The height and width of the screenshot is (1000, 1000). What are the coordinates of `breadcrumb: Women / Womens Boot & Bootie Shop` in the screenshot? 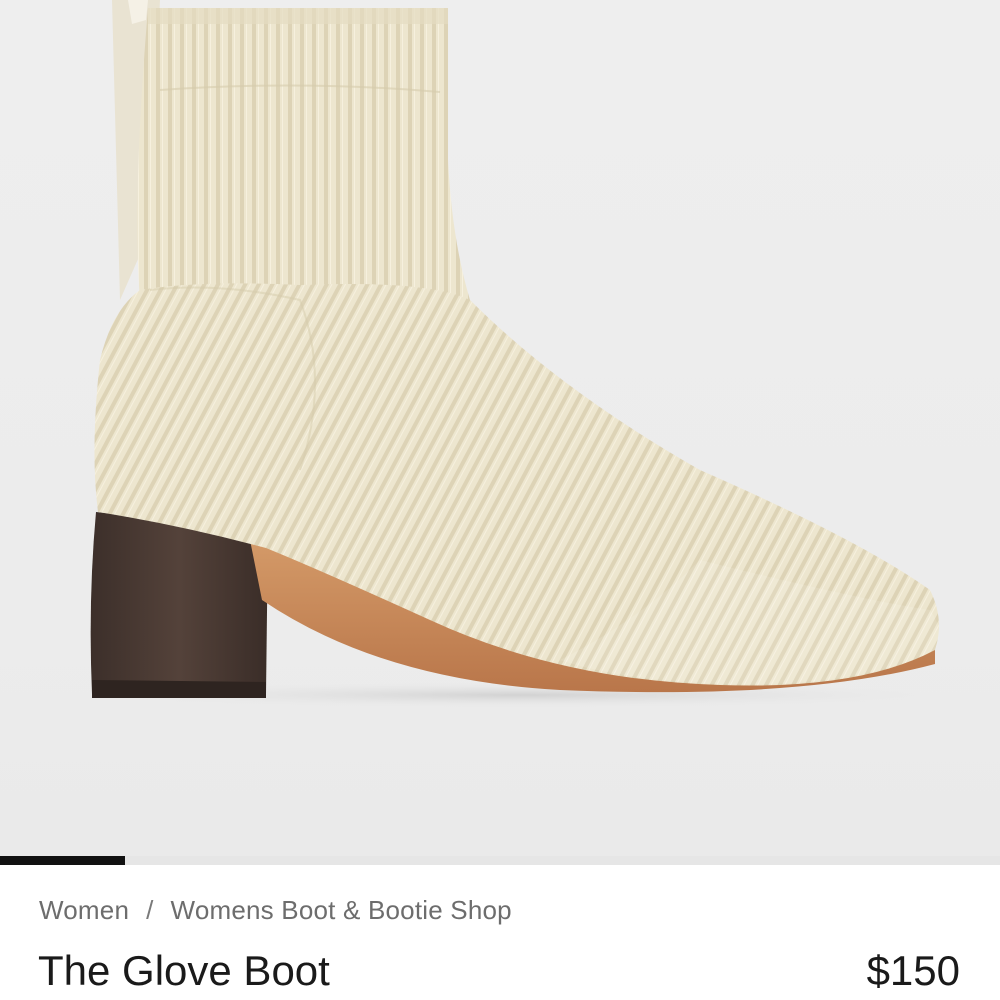 It's located at (275, 910).